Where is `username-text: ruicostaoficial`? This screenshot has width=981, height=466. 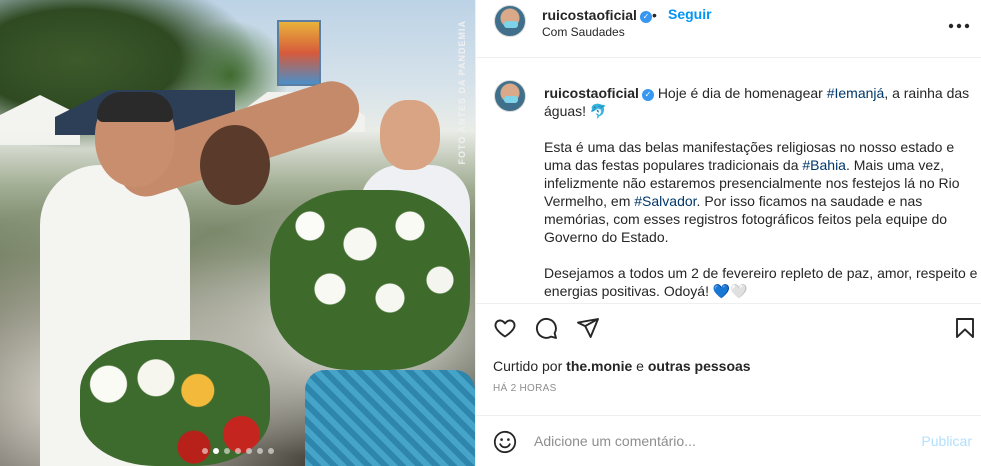 username-text: ruicostaoficial is located at coordinates (589, 15).